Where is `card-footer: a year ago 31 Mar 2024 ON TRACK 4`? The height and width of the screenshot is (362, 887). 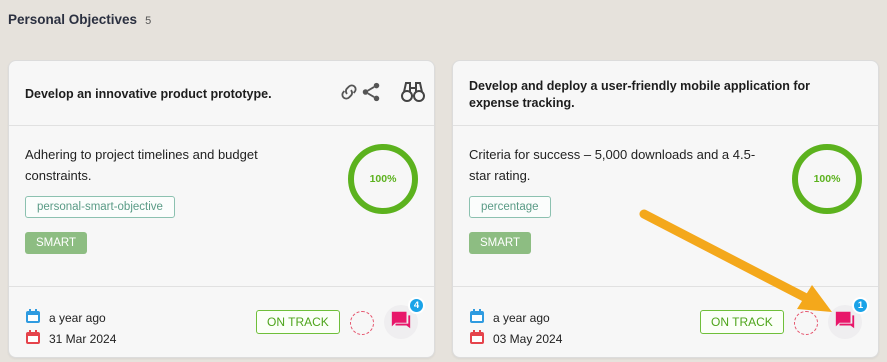 card-footer: a year ago 31 Mar 2024 ON TRACK 4 is located at coordinates (221, 321).